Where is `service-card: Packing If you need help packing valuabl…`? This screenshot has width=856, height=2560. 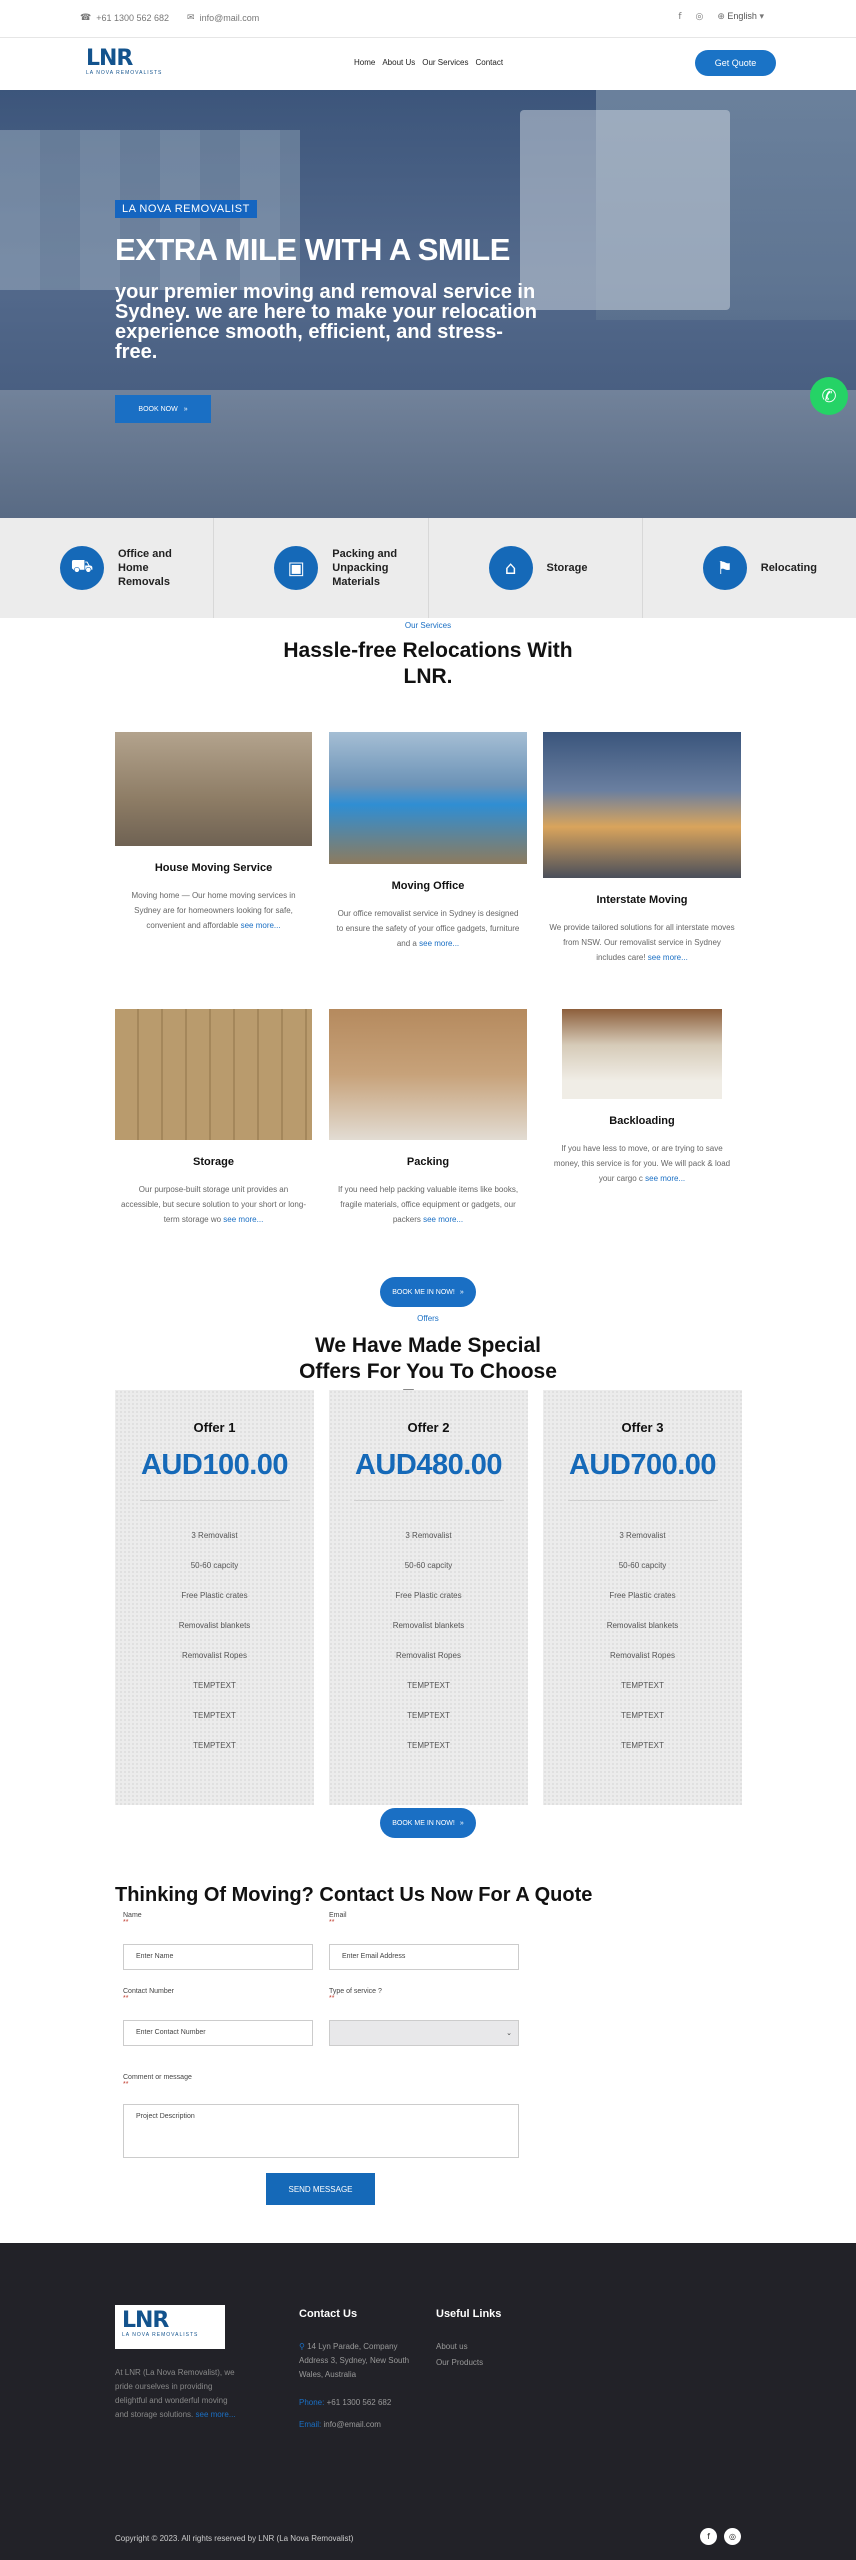
service-card: Packing If you need help packing valuabl… is located at coordinates (428, 1118).